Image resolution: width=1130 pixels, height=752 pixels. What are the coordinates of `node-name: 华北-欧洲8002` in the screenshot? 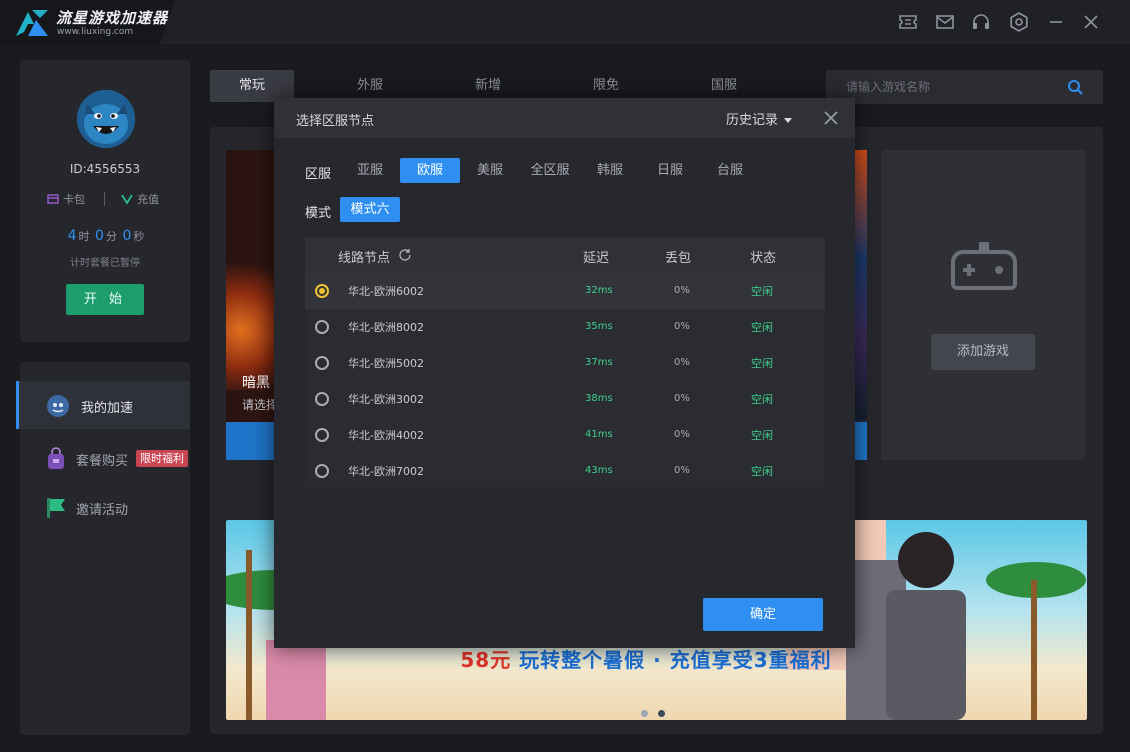 It's located at (386, 327).